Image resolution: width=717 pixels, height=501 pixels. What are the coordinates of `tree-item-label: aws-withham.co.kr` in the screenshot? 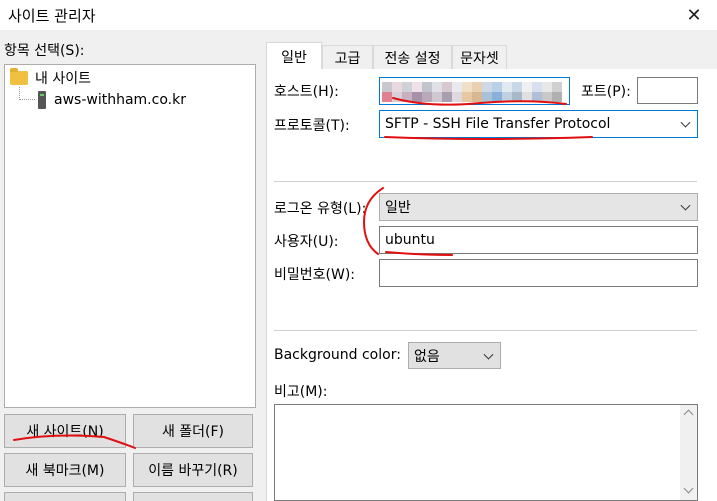 It's located at (120, 100).